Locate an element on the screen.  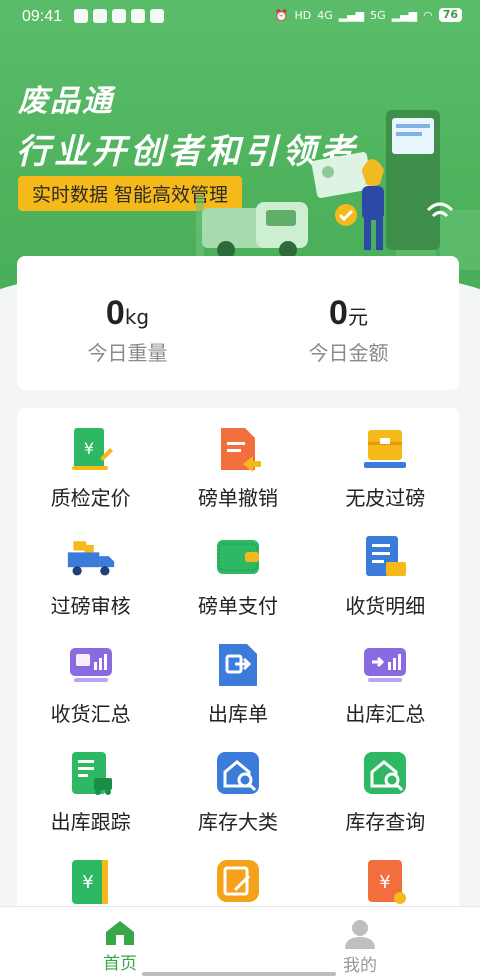
user-icon is located at coordinates (360, 934).